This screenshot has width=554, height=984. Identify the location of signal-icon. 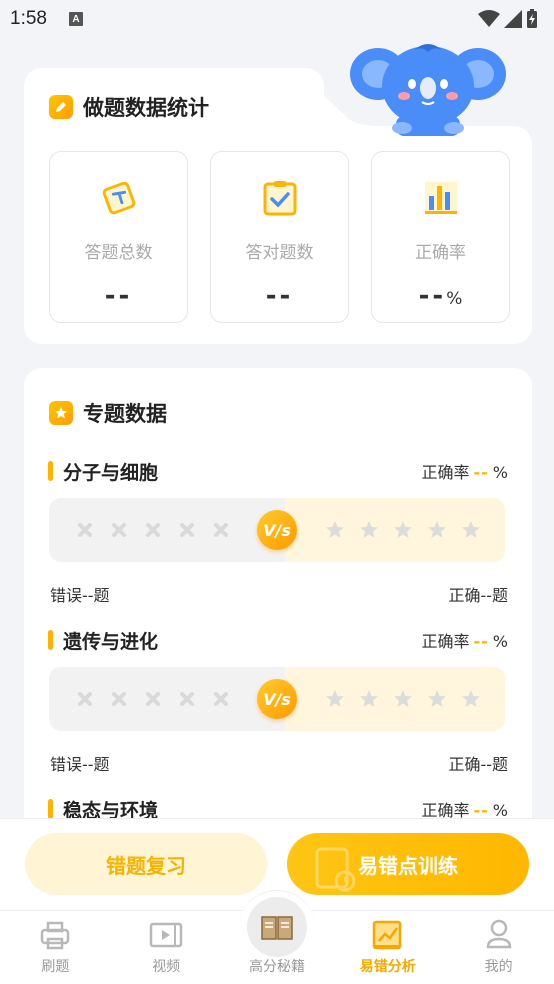
(513, 19).